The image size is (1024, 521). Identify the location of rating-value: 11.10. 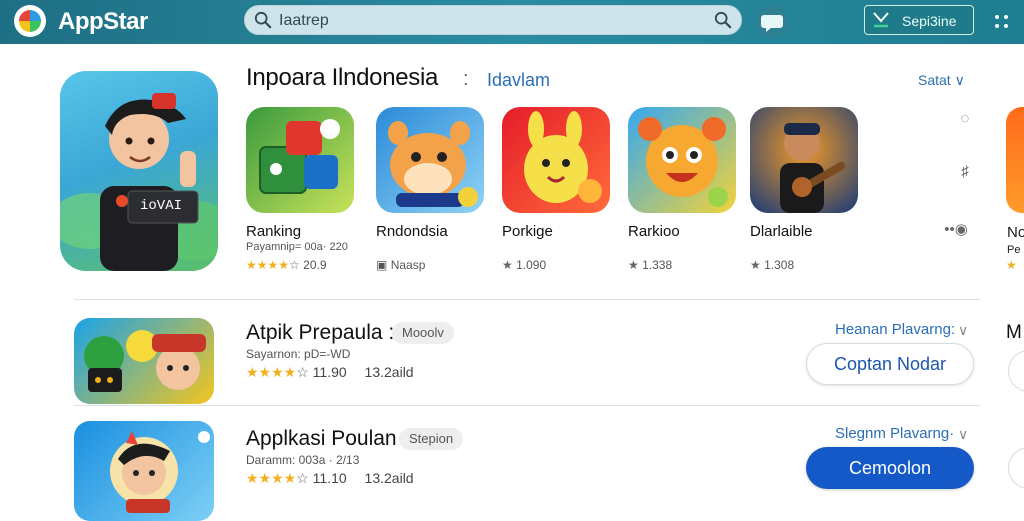
(329, 478).